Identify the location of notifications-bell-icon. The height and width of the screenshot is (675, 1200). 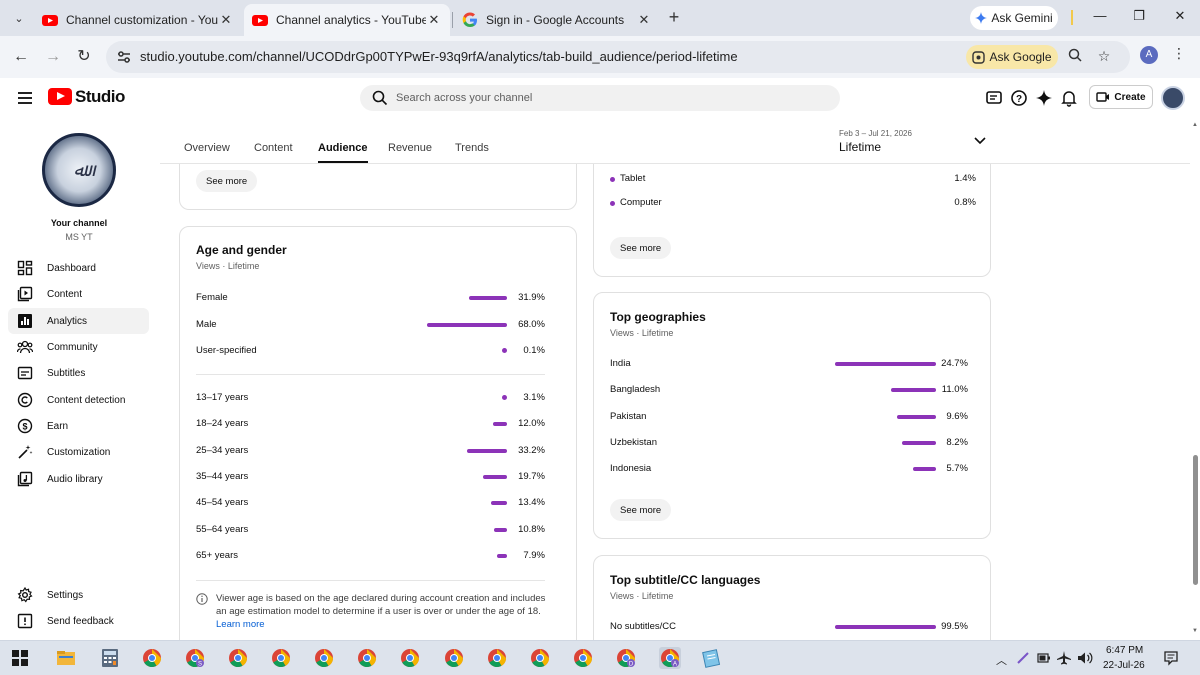
(1069, 98).